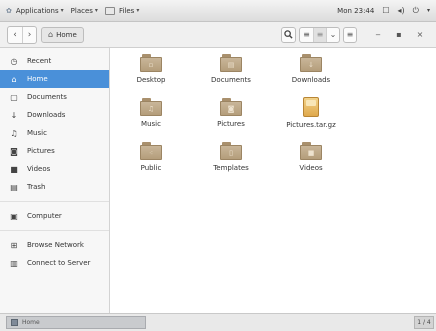 The width and height of the screenshot is (436, 331). Describe the element at coordinates (54, 79) in the screenshot. I see `sidebar-item-home: ⌂ Home` at that location.